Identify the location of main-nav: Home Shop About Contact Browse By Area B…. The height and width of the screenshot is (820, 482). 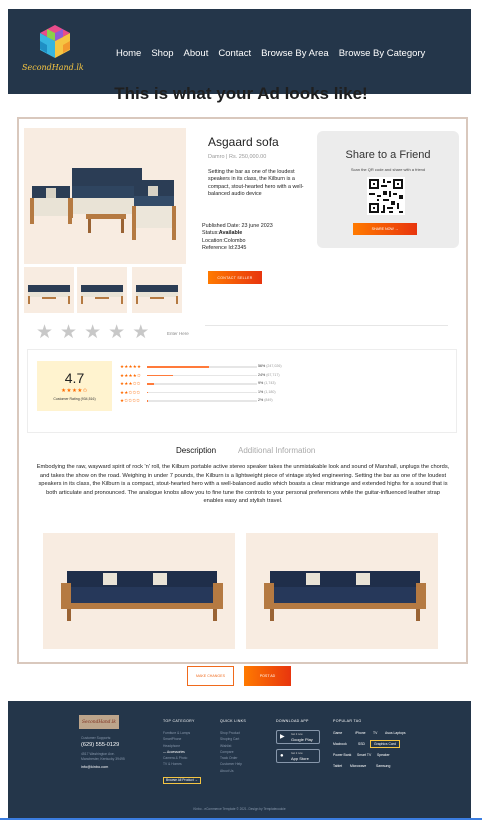
(270, 53).